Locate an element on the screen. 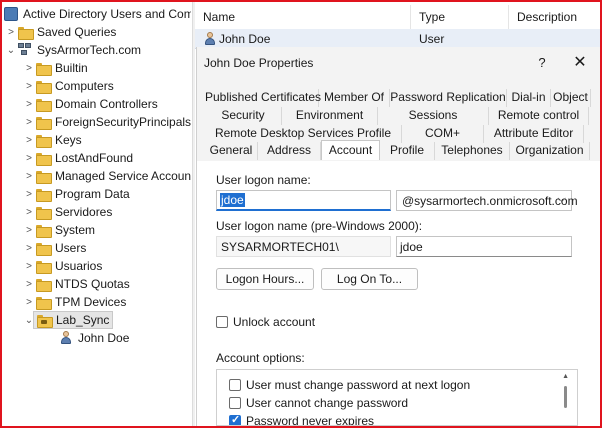  tab-remote-control: Remote control is located at coordinates (539, 116).